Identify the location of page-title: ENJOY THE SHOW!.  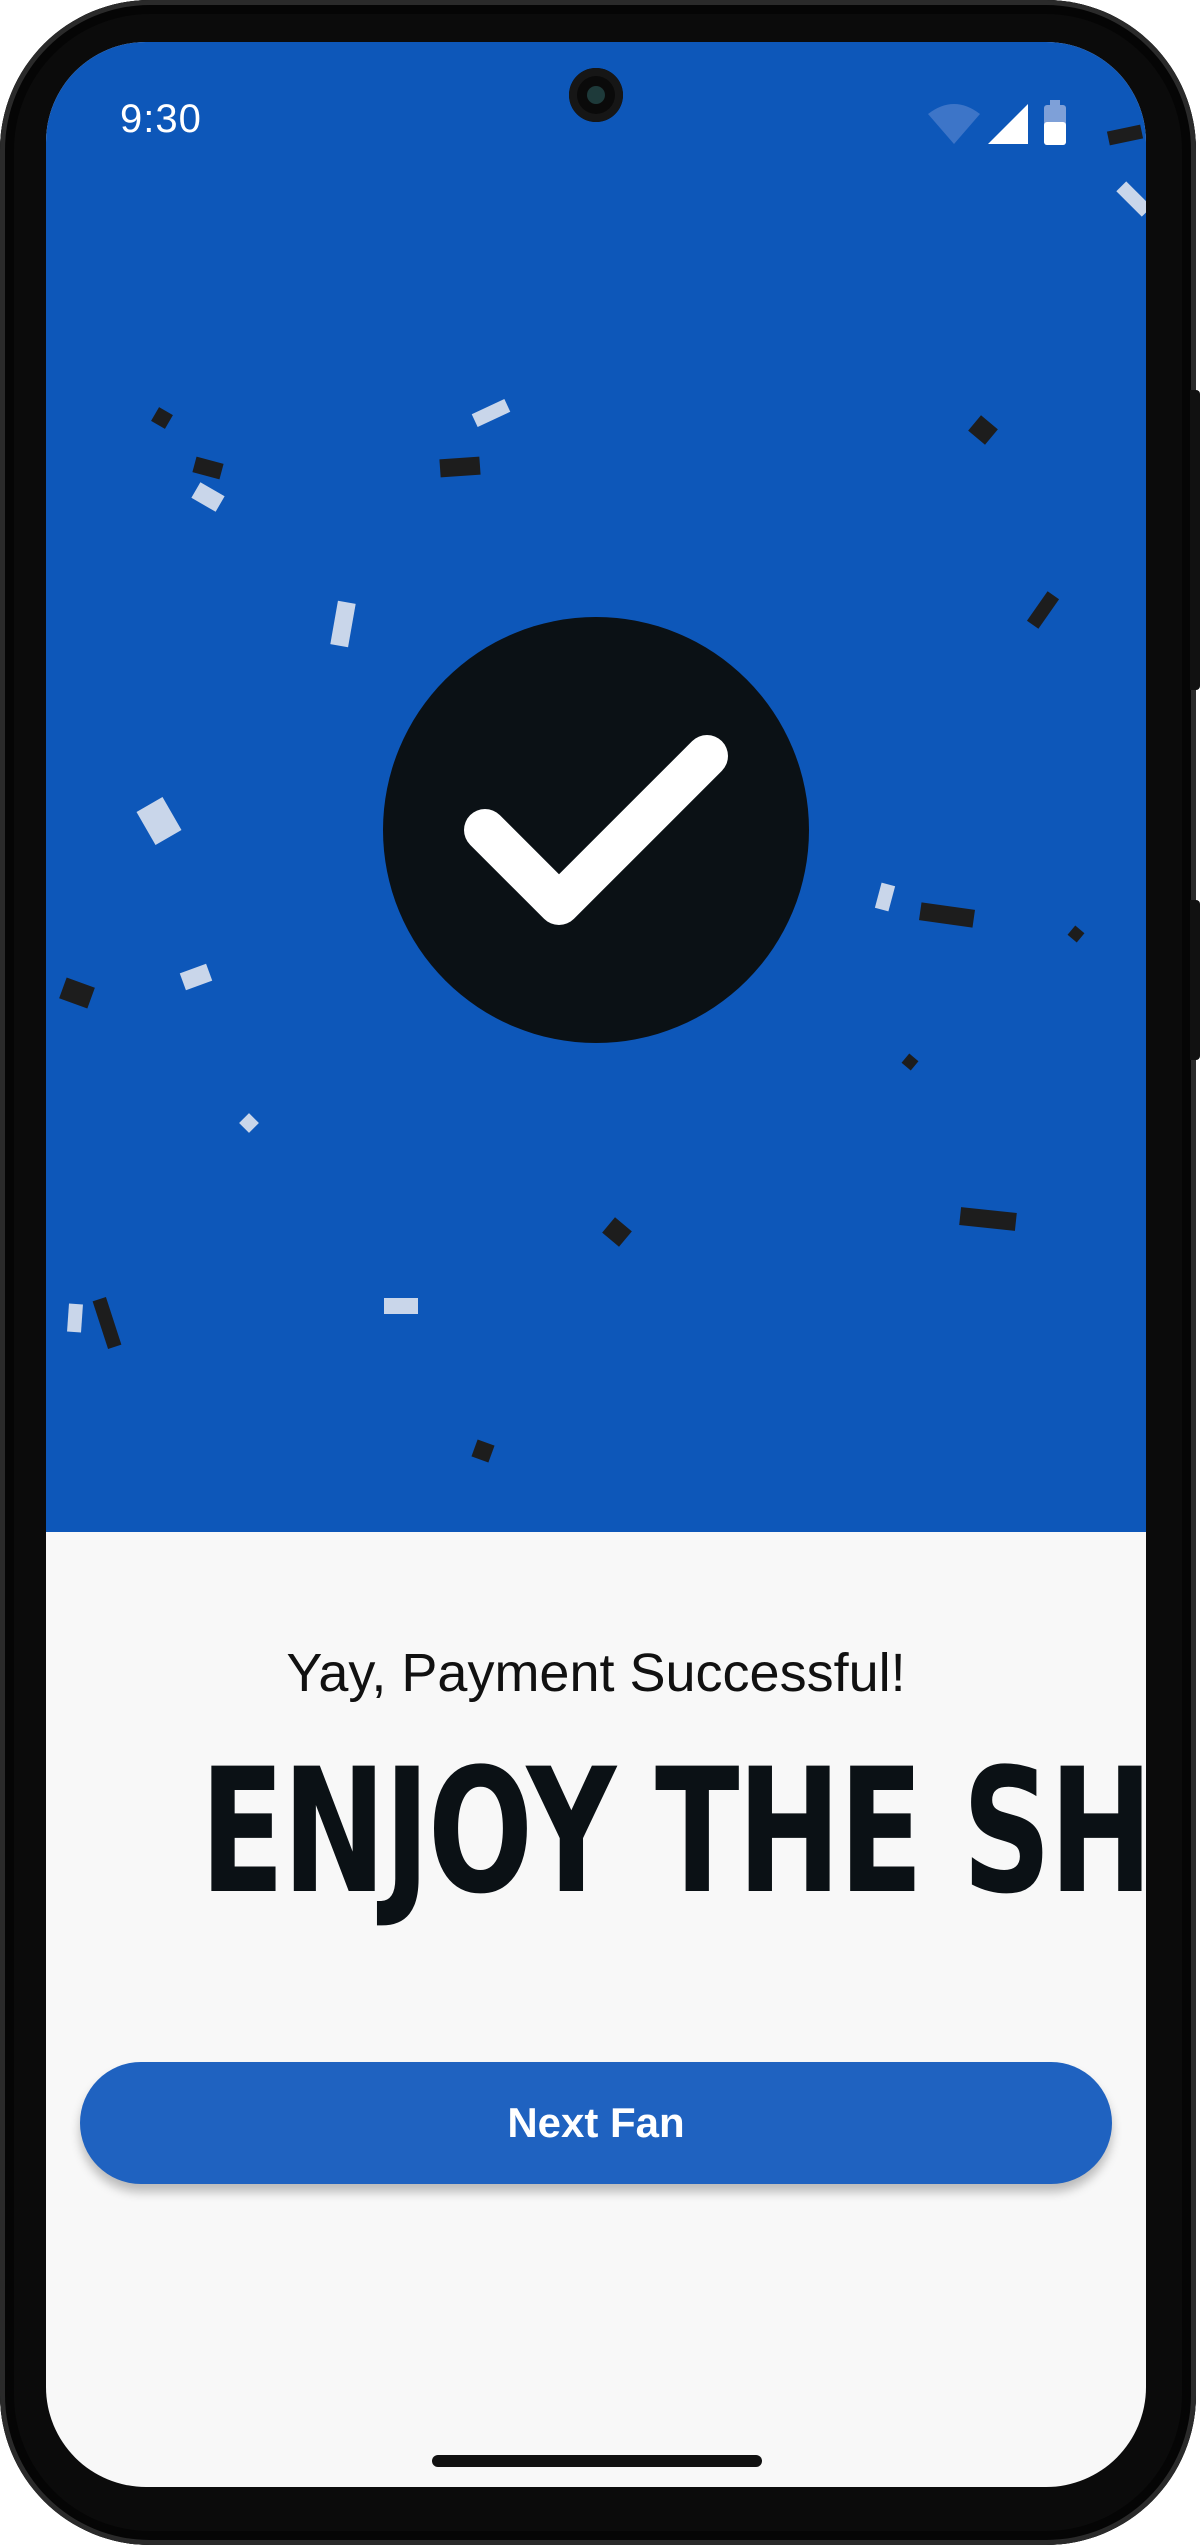
(672, 1831).